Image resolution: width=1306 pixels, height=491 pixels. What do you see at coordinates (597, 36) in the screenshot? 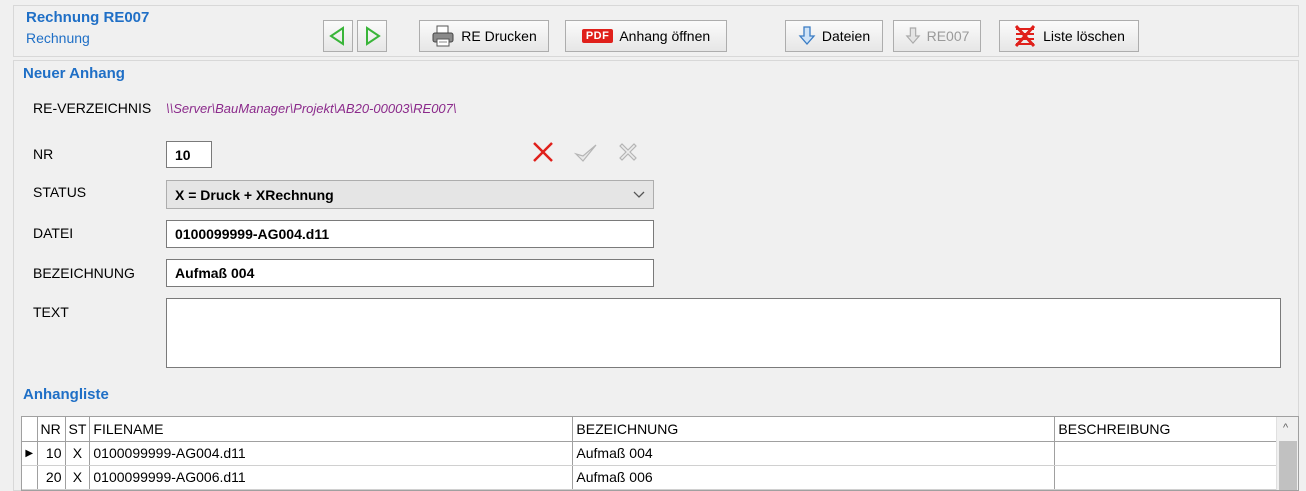
I see `pdf-icon: PDF` at bounding box center [597, 36].